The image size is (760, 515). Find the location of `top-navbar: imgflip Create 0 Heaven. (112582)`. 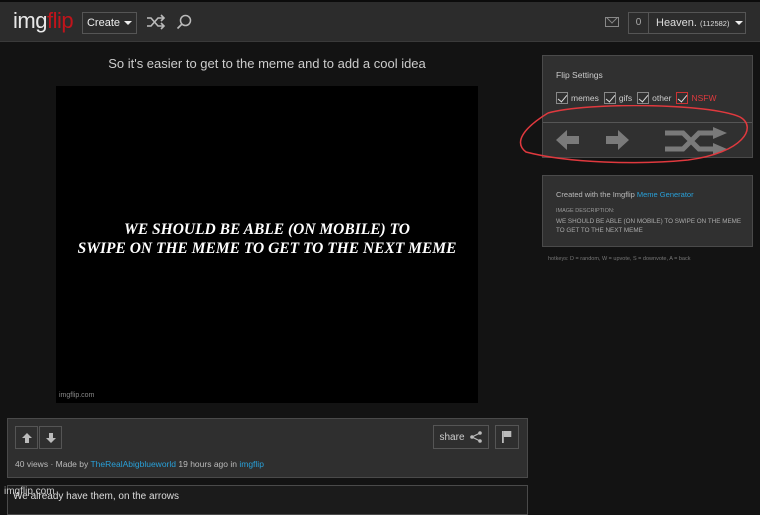

top-navbar: imgflip Create 0 Heaven. (112582) is located at coordinates (380, 21).